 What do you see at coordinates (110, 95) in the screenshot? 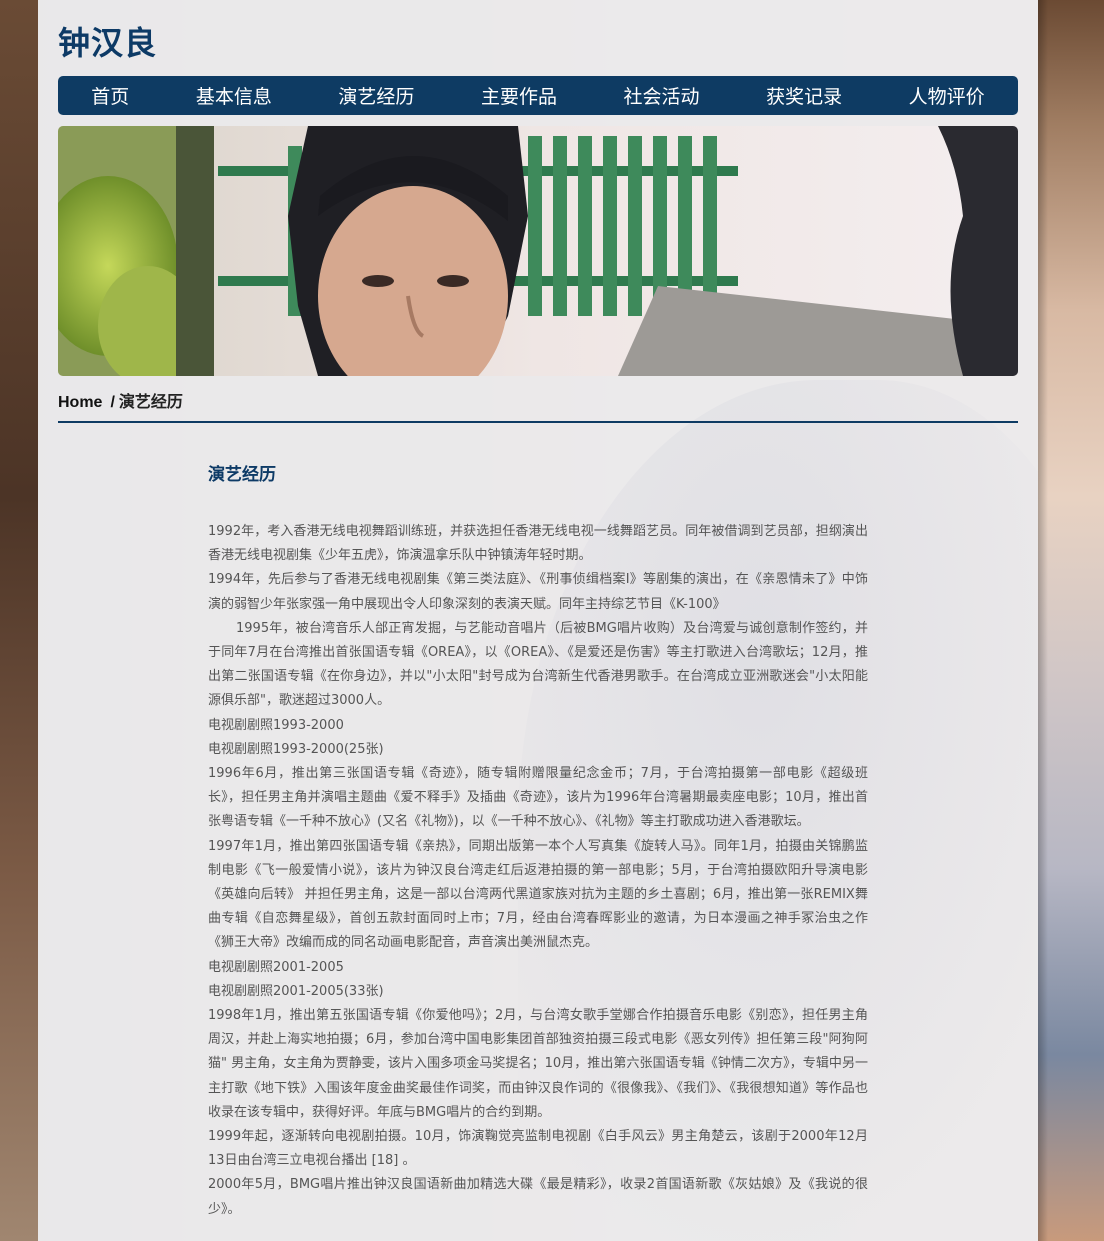
I see `nav-item-home: 首页` at bounding box center [110, 95].